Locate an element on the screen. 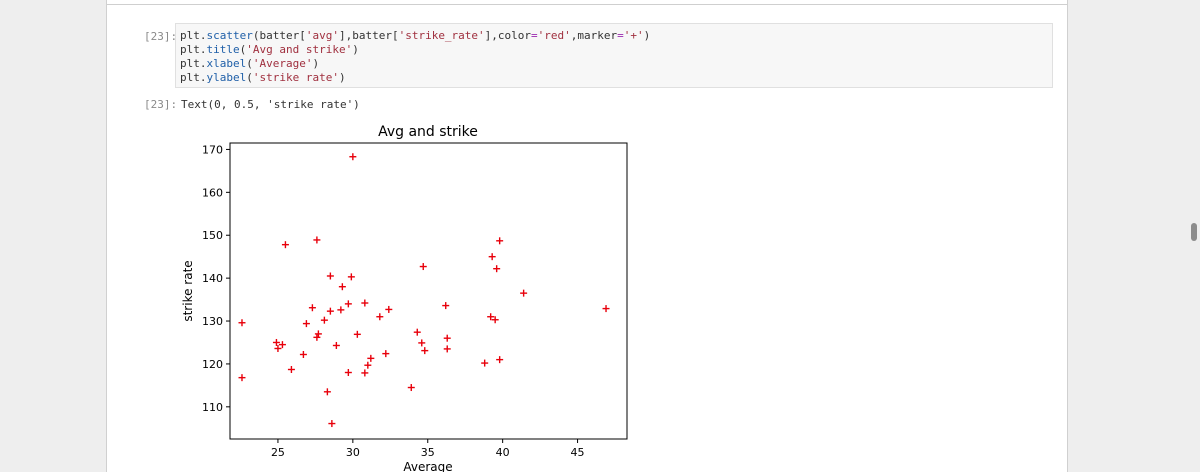 This screenshot has width=1200, height=472. x-tick-label: 40 is located at coordinates (503, 452).